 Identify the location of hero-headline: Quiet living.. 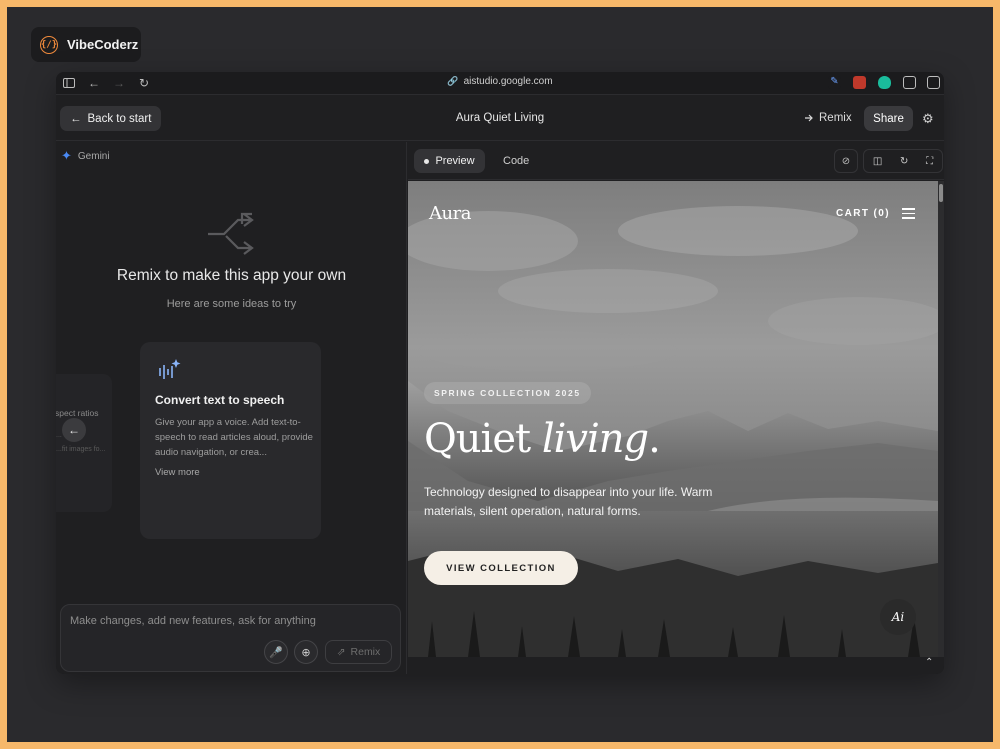
(542, 439).